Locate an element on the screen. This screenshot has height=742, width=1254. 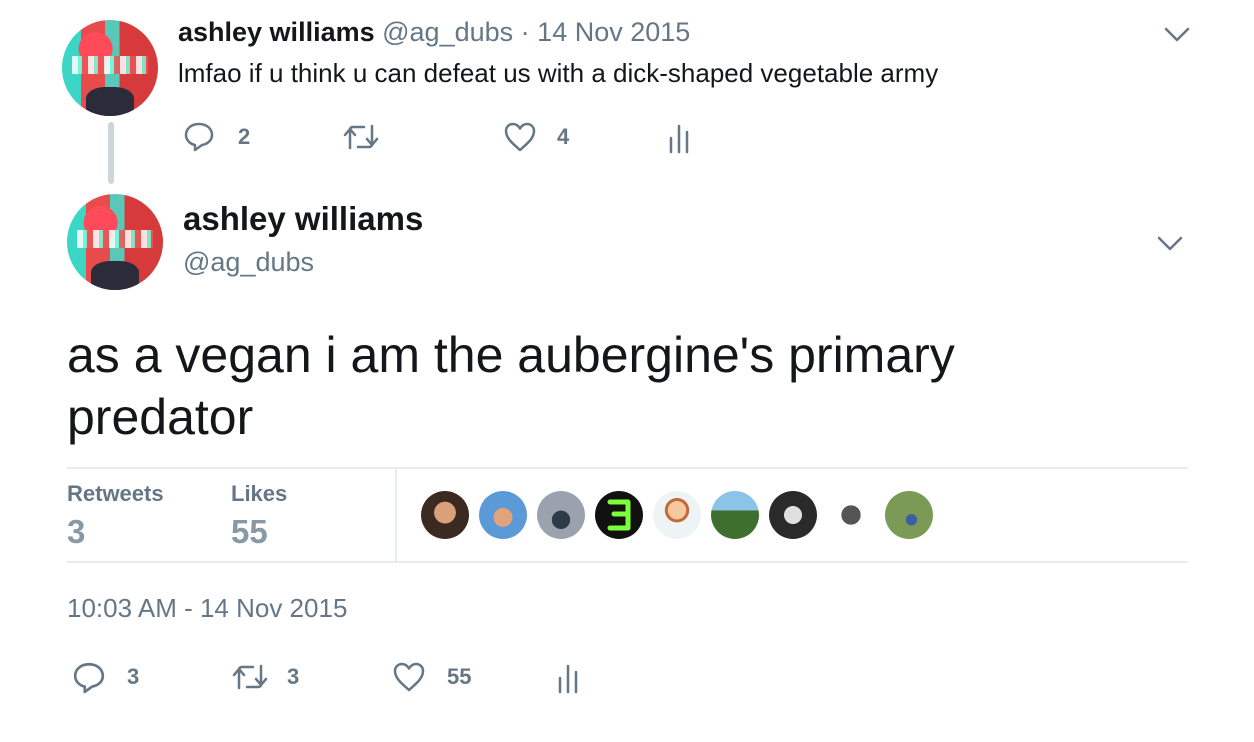
reply-author-name: ashley williams is located at coordinates (276, 32).